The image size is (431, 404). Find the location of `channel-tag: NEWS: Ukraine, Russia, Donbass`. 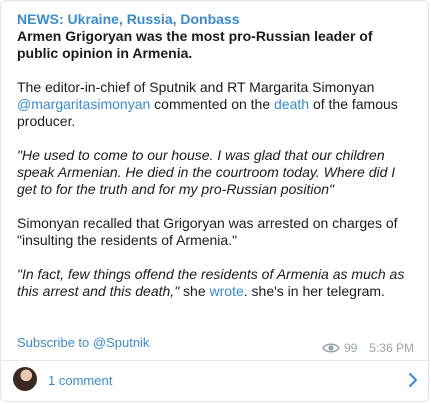

channel-tag: NEWS: Ukraine, Russia, Donbass is located at coordinates (217, 19).